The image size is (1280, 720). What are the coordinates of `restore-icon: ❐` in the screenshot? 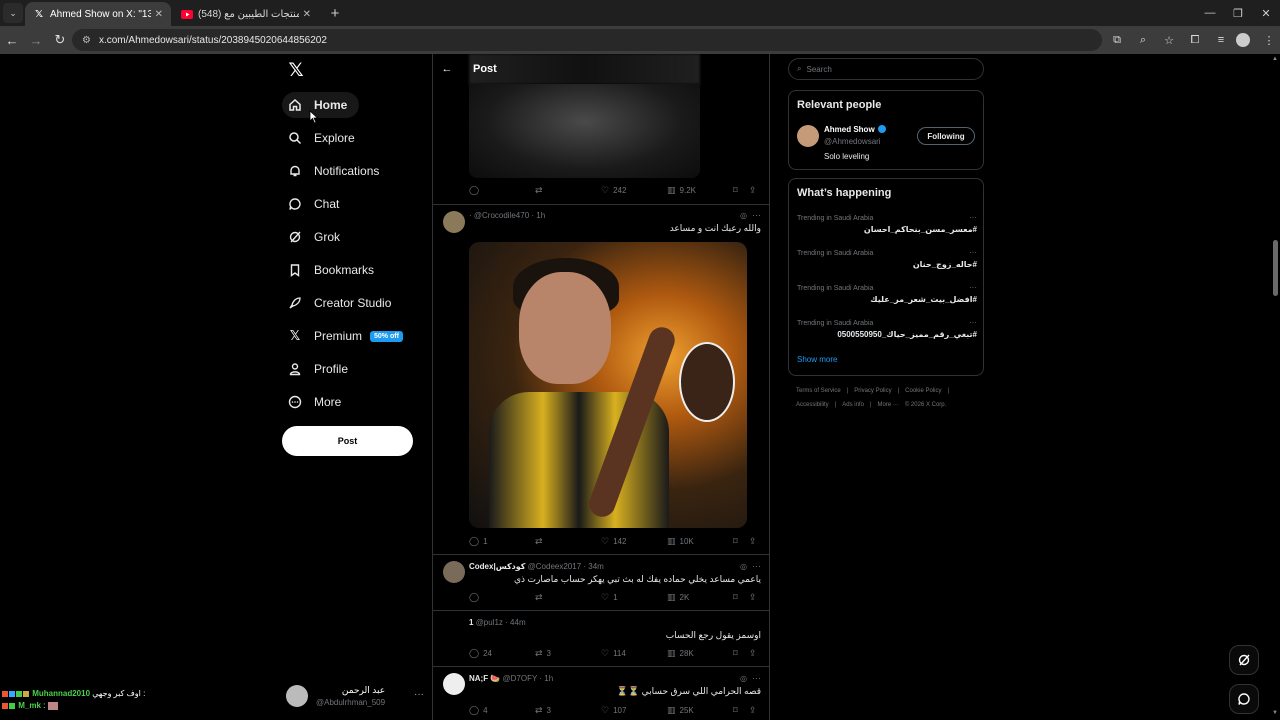 It's located at (1238, 13).